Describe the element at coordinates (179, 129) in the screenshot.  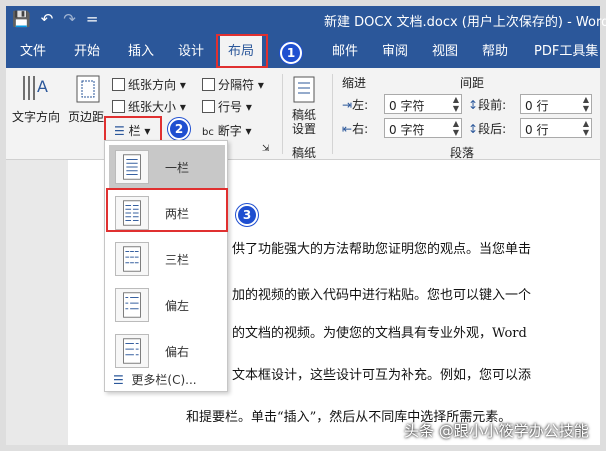
I see `step-badge-2: 2` at that location.